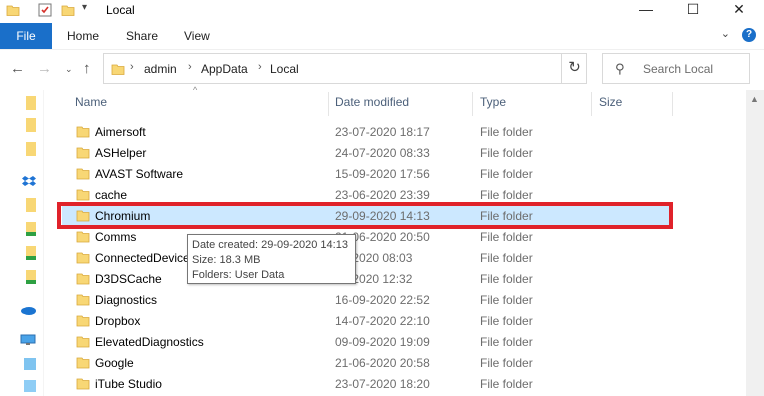 The width and height of the screenshot is (764, 396). What do you see at coordinates (30, 386) in the screenshot?
I see `desktop-icon` at bounding box center [30, 386].